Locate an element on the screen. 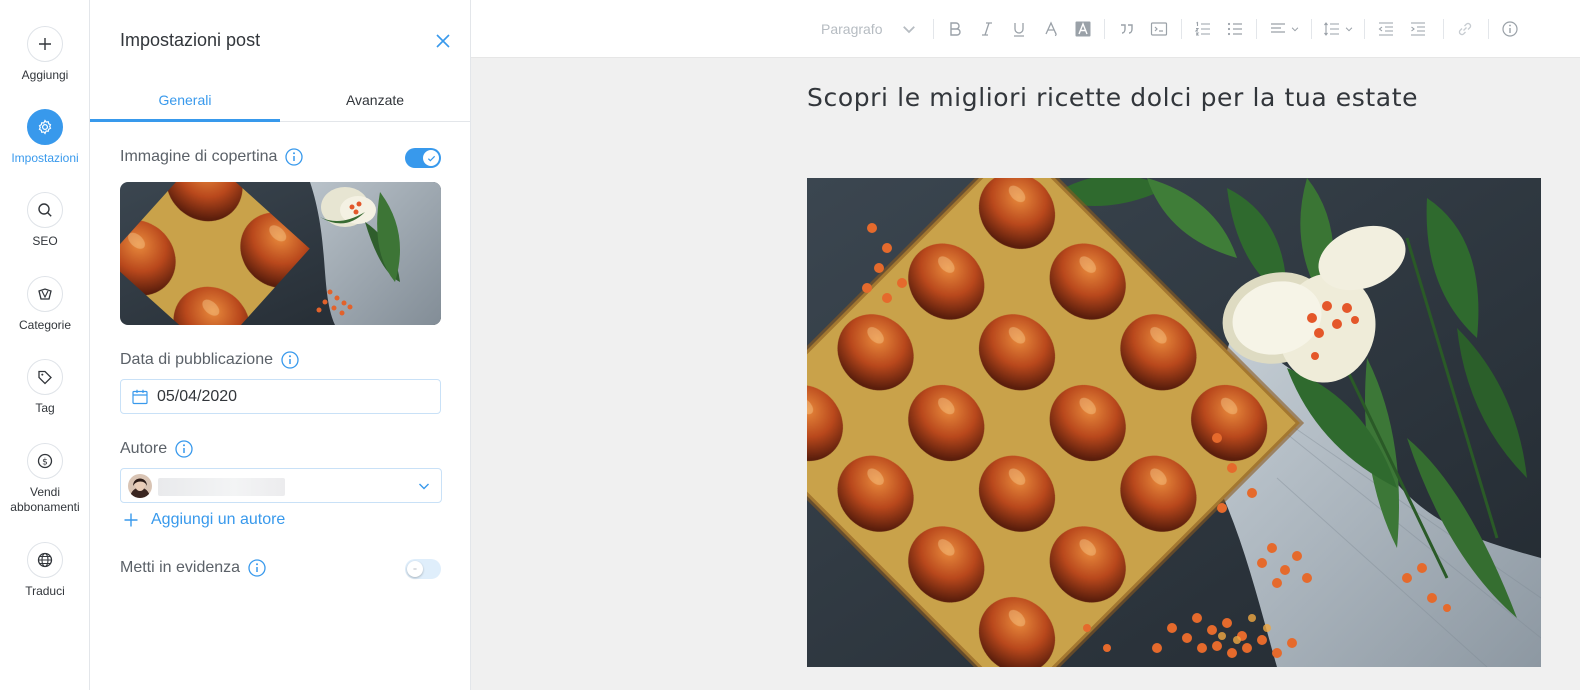 The height and width of the screenshot is (690, 1580). italic-icon is located at coordinates (987, 29).